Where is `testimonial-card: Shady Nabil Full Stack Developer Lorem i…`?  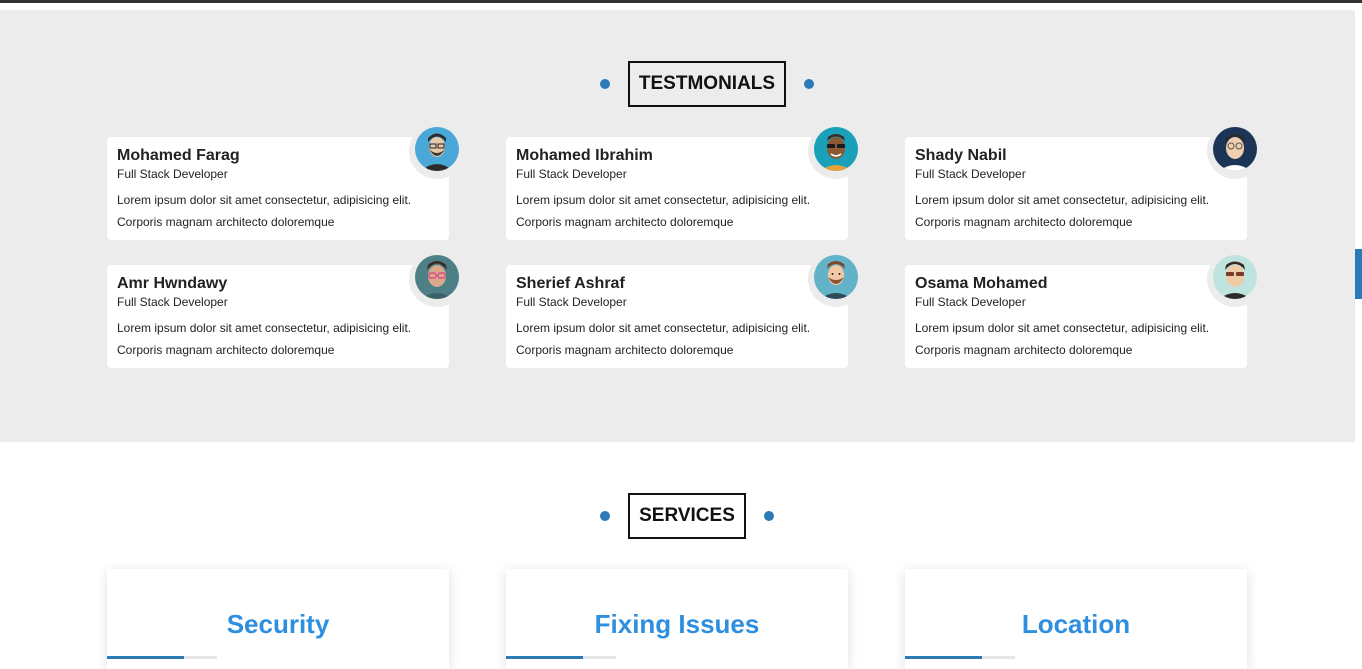 testimonial-card: Shady Nabil Full Stack Developer Lorem i… is located at coordinates (1076, 188).